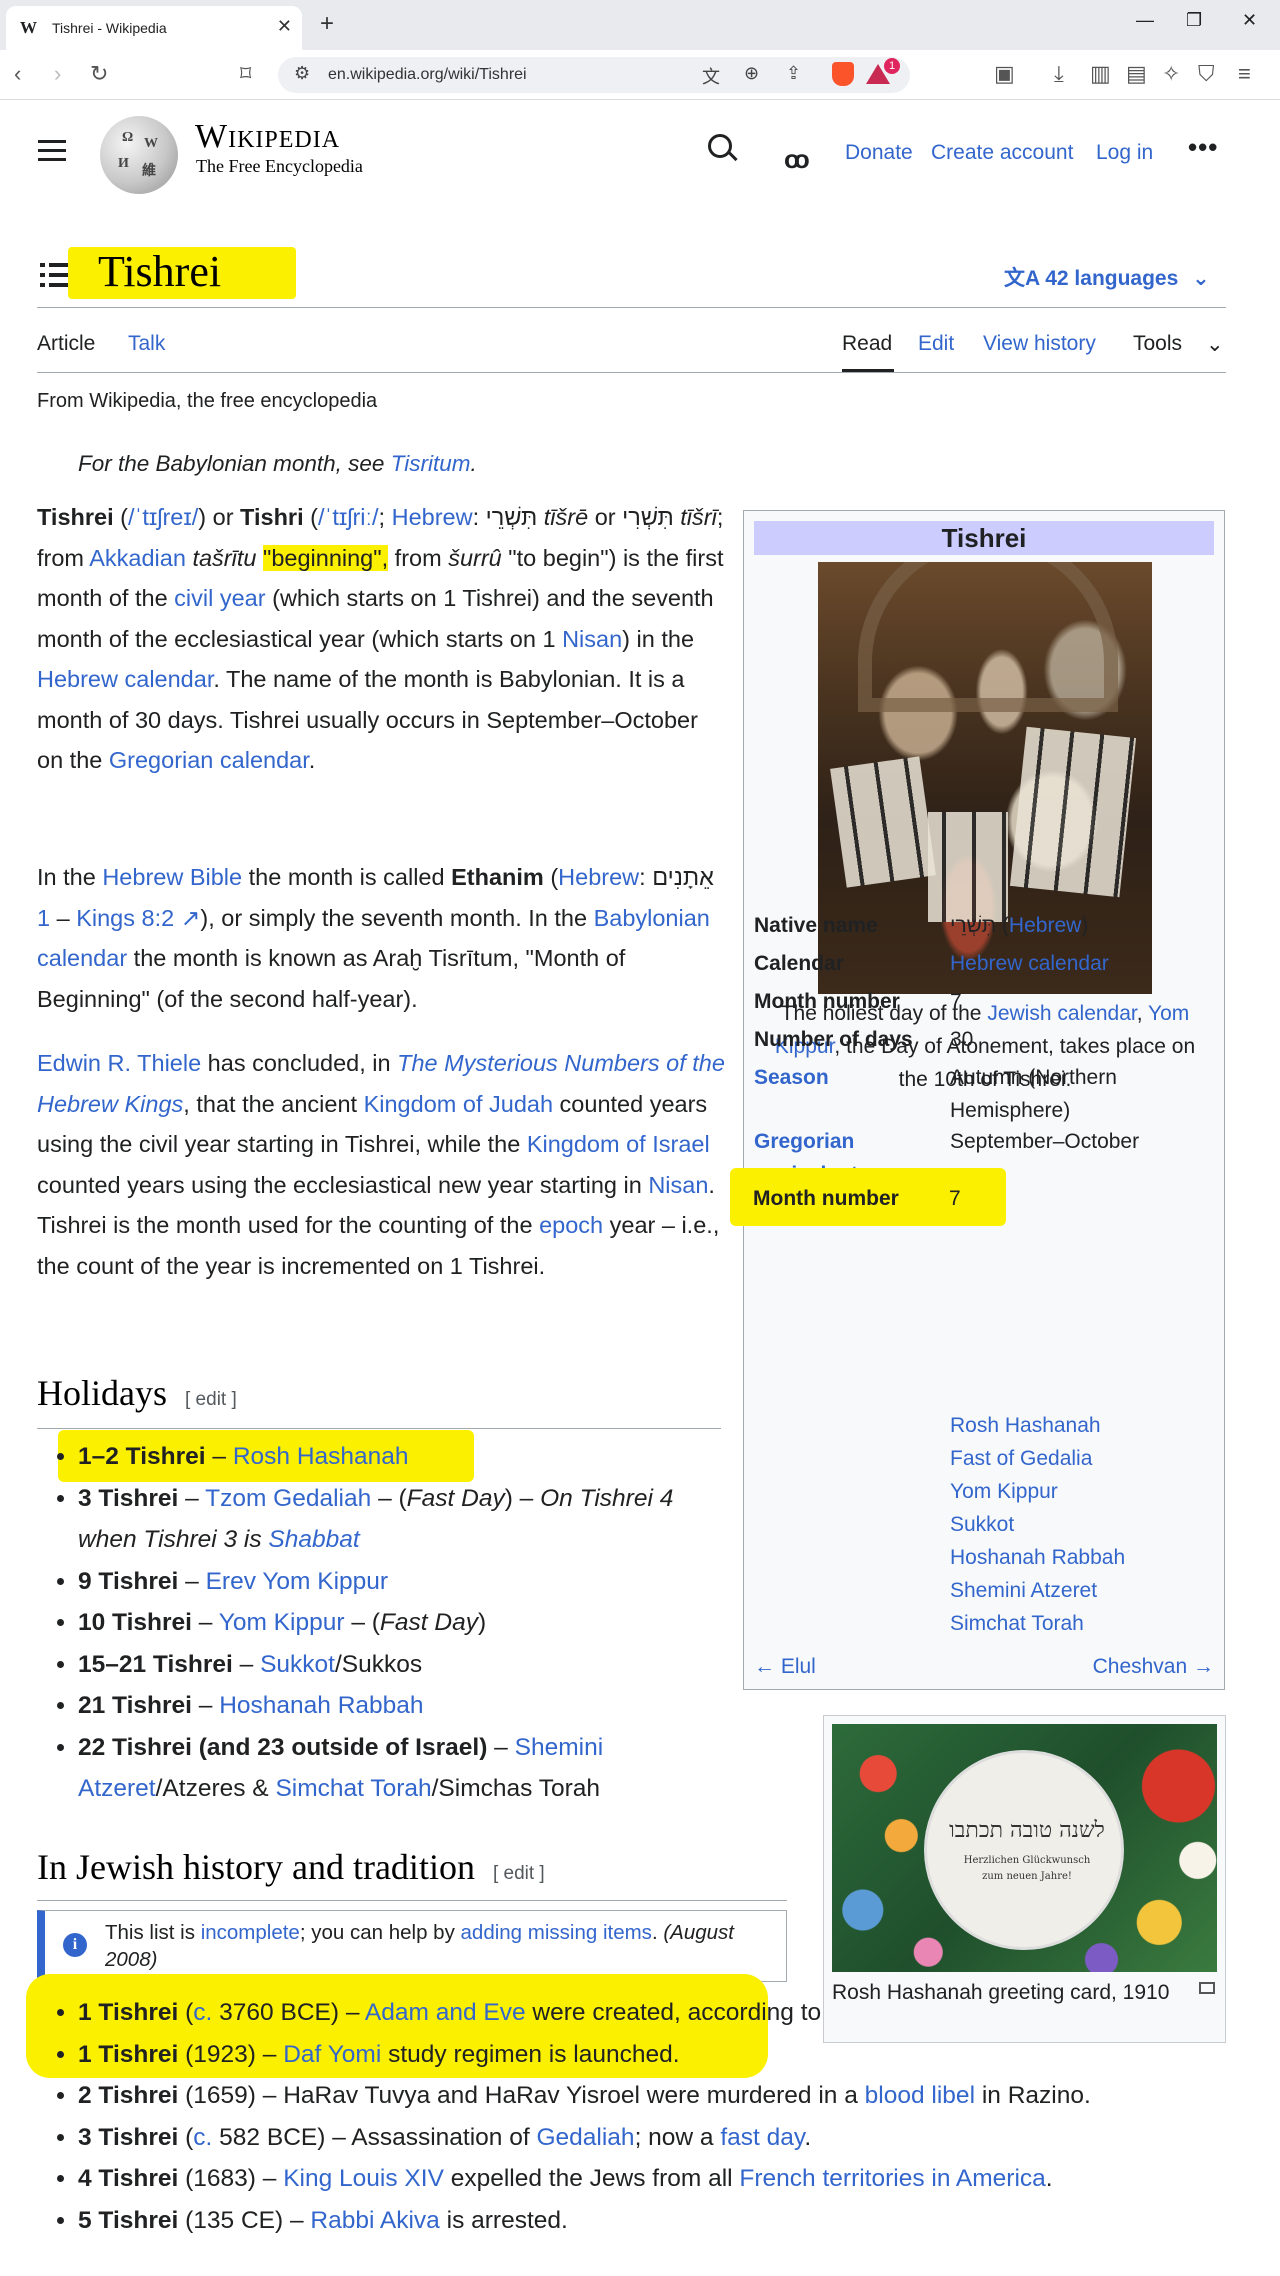 Image resolution: width=1280 pixels, height=2276 pixels. I want to click on inline-link: Akkadian, so click(137, 558).